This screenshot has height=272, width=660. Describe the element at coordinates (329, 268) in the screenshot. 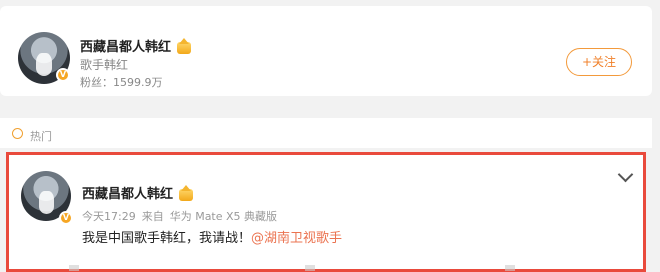

I see `post-action-toolbar` at that location.